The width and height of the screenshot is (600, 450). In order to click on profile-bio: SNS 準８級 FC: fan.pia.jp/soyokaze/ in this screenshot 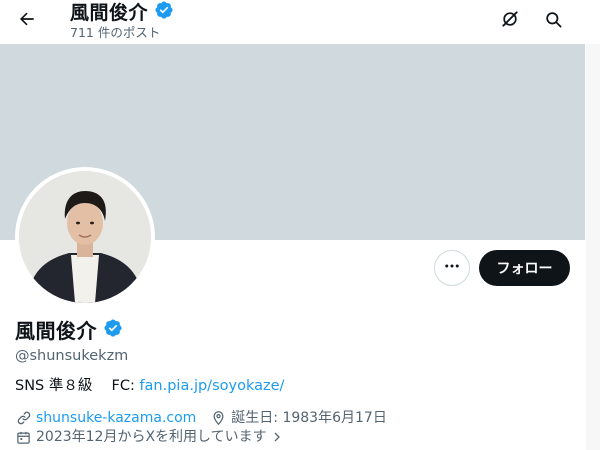, I will do `click(149, 386)`.